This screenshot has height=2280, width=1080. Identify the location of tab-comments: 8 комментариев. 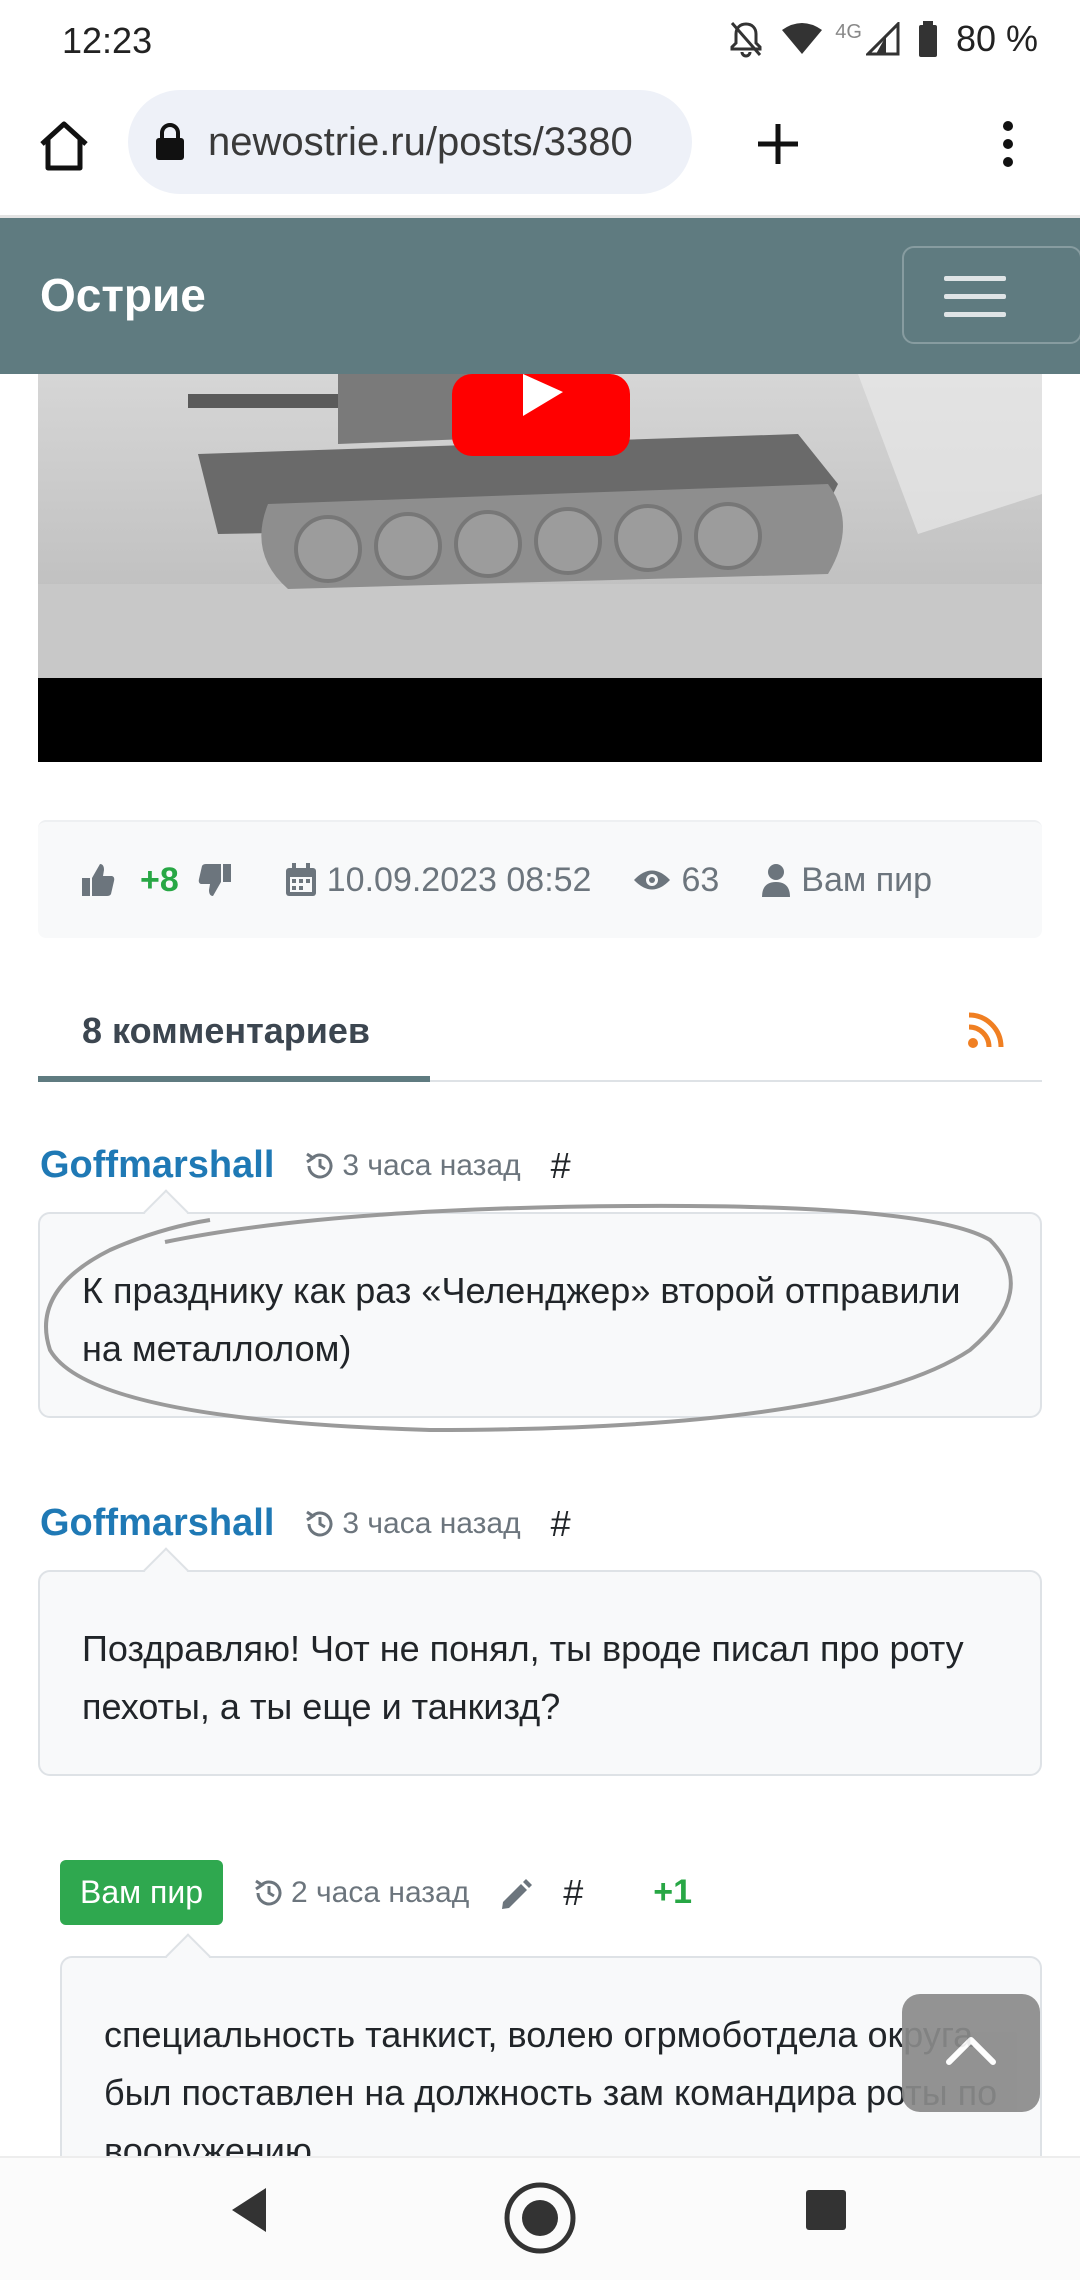
(234, 1036).